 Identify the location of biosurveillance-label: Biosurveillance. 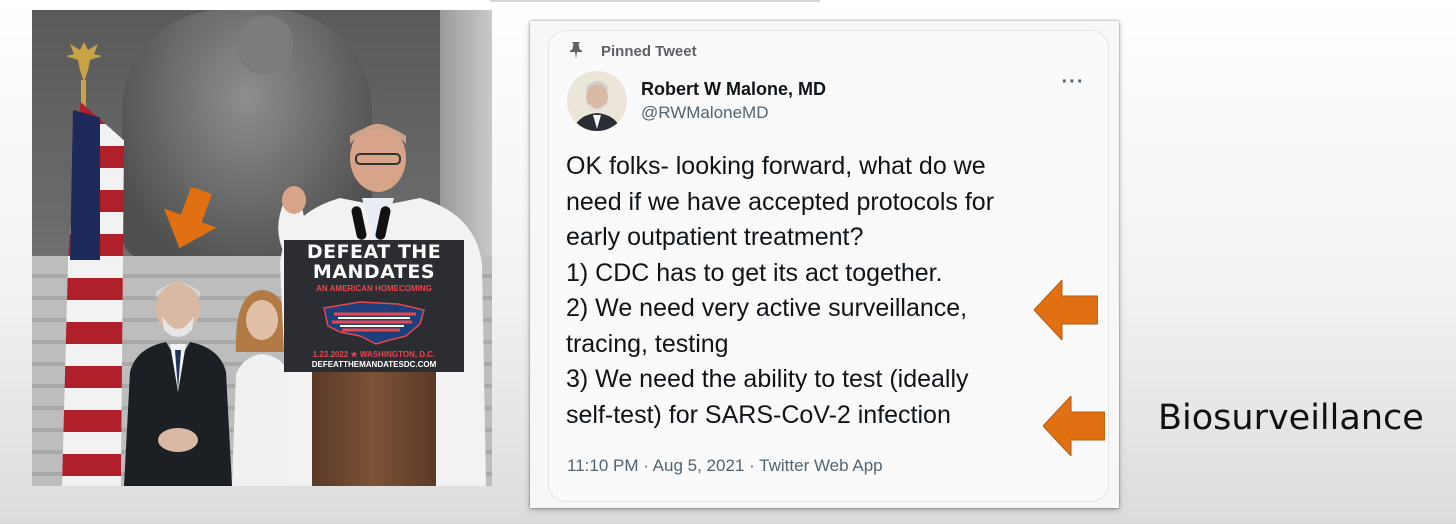
(1291, 418).